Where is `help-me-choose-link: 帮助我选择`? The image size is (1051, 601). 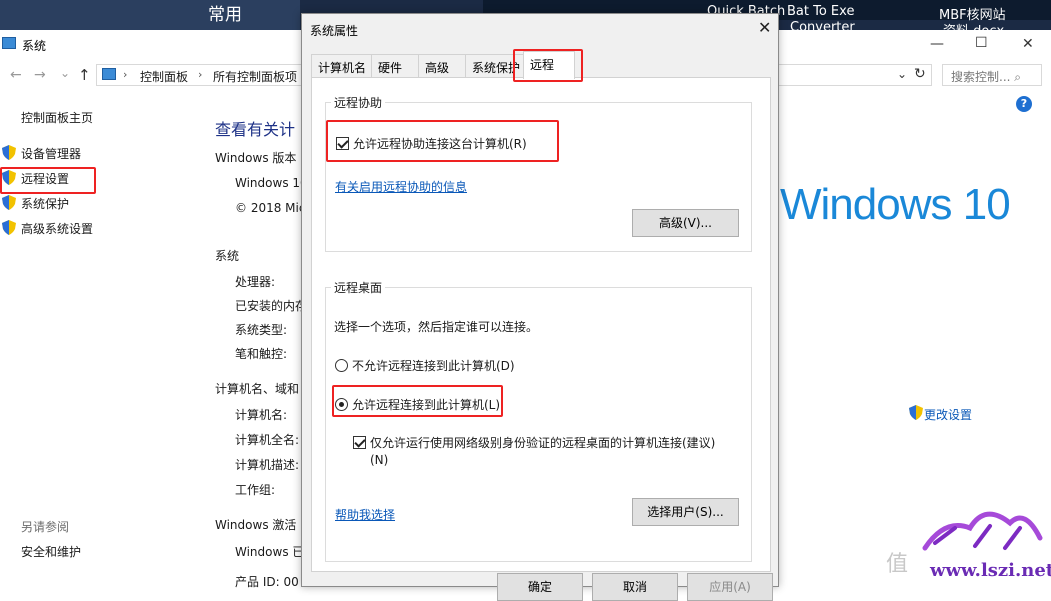 help-me-choose-link: 帮助我选择 is located at coordinates (365, 514).